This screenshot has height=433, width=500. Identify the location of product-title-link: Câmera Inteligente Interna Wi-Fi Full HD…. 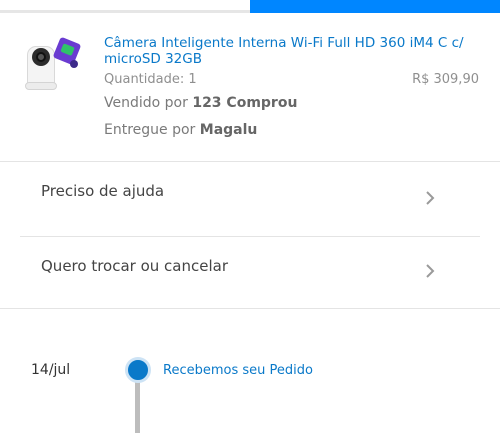
(294, 51).